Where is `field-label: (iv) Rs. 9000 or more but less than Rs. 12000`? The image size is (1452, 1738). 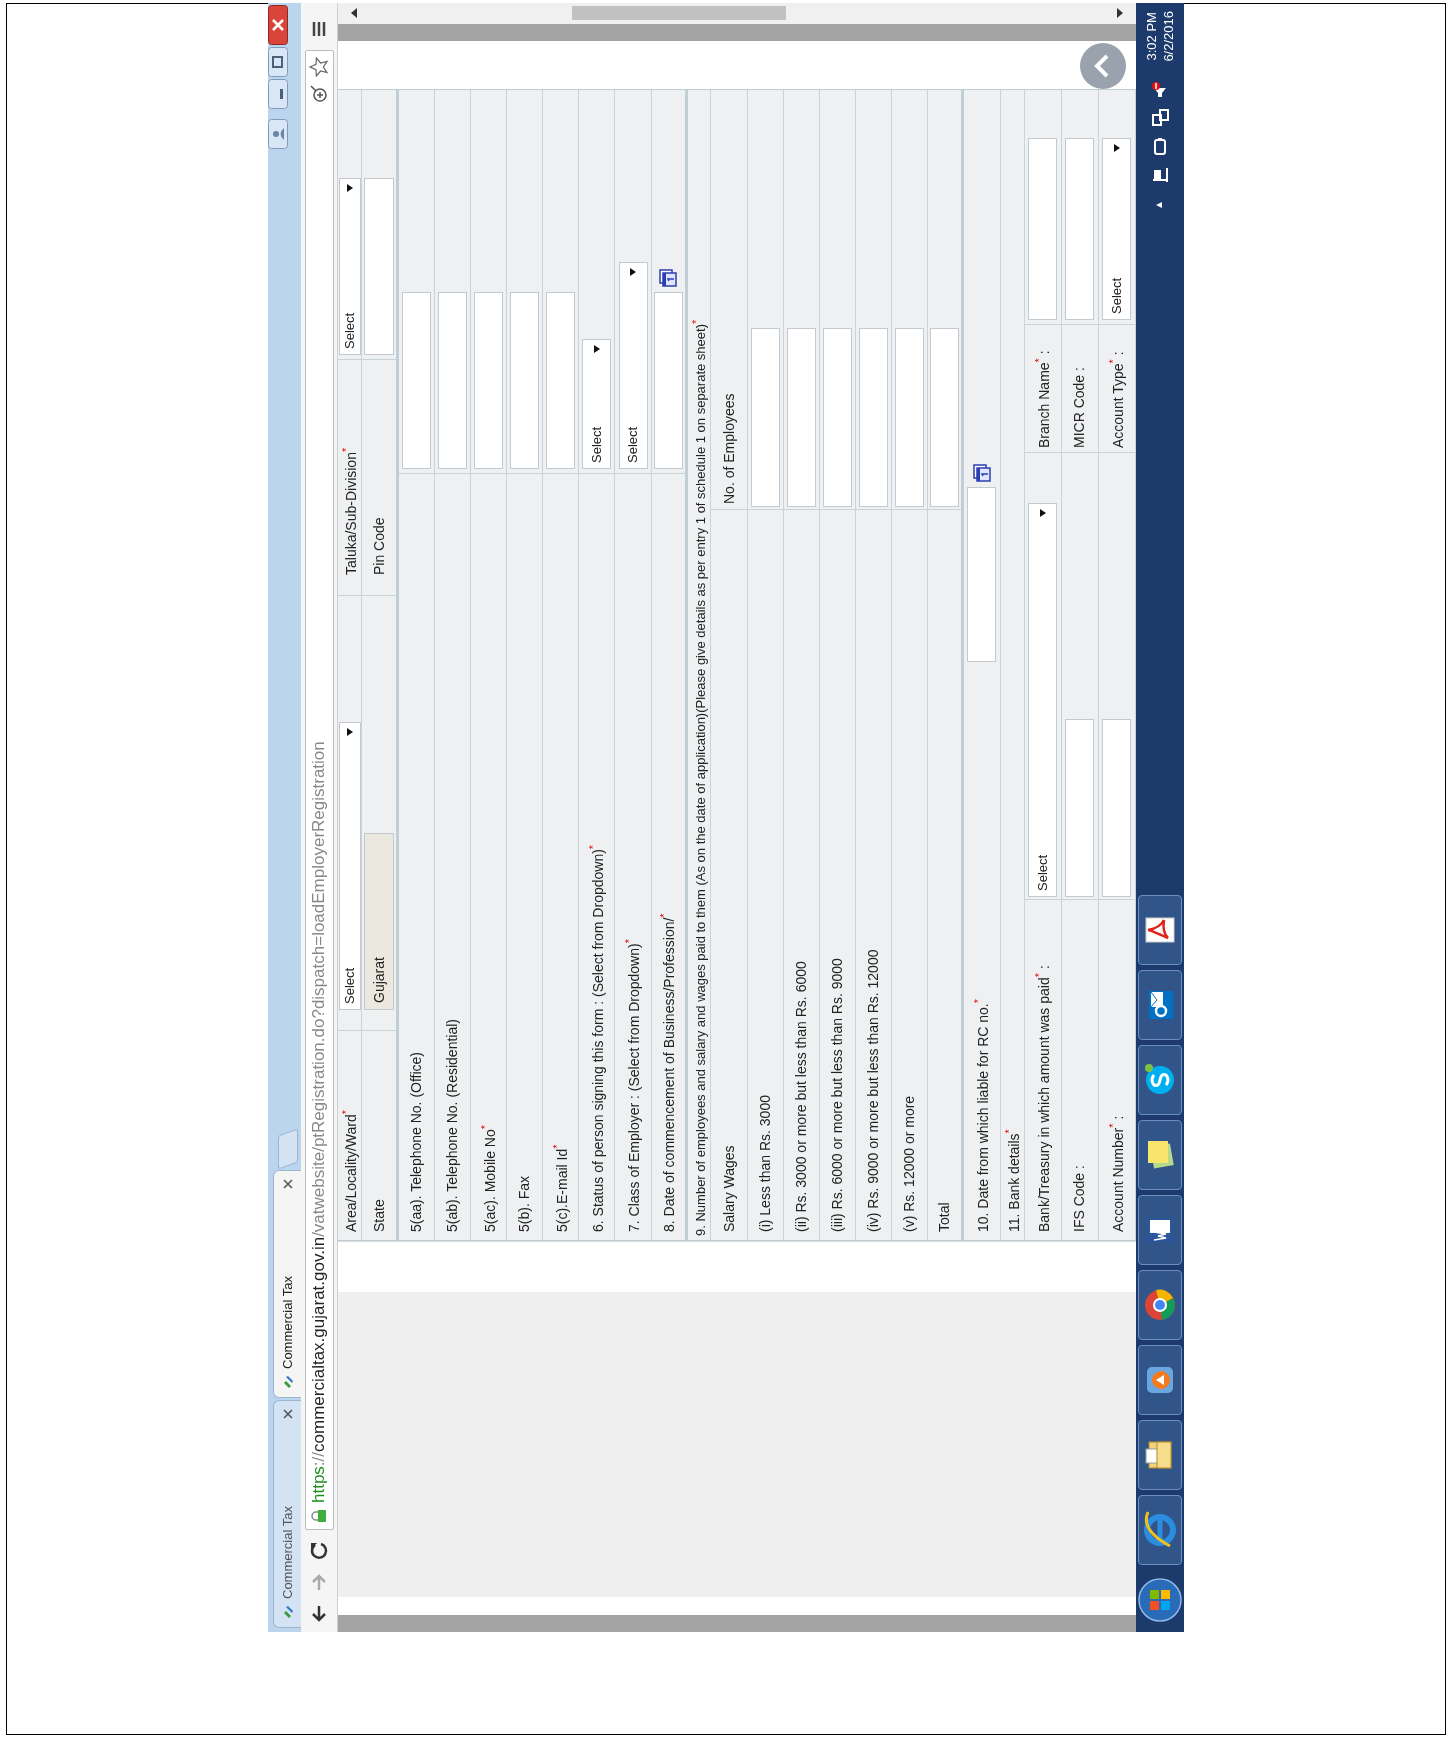
field-label: (iv) Rs. 9000 or more but less than Rs. 12000 is located at coordinates (872, 1090).